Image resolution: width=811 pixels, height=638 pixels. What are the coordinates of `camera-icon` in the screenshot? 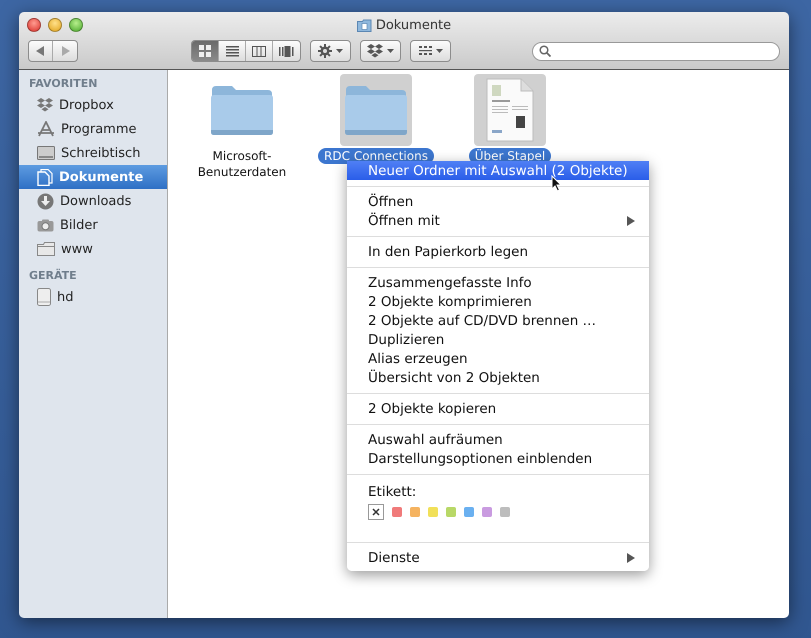 It's located at (45, 225).